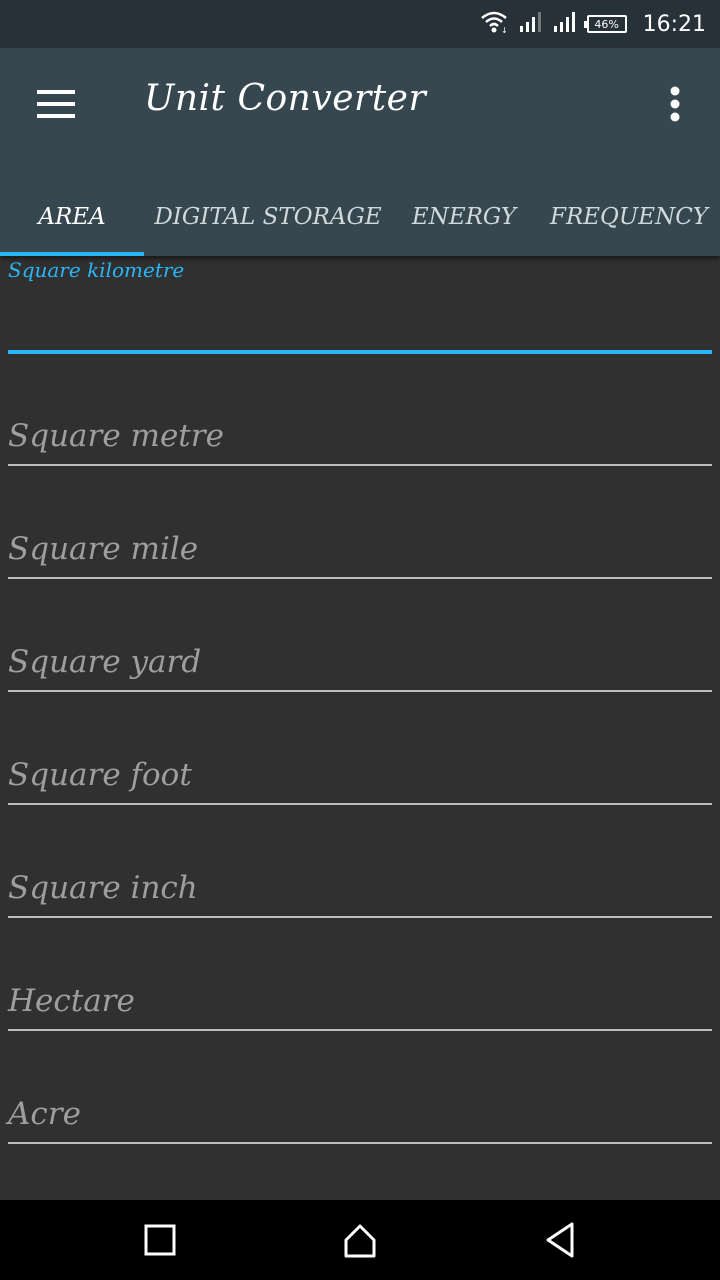 Image resolution: width=720 pixels, height=1280 pixels. Describe the element at coordinates (268, 217) in the screenshot. I see `tab-digital-storage: DIGITAL STORAGE` at that location.